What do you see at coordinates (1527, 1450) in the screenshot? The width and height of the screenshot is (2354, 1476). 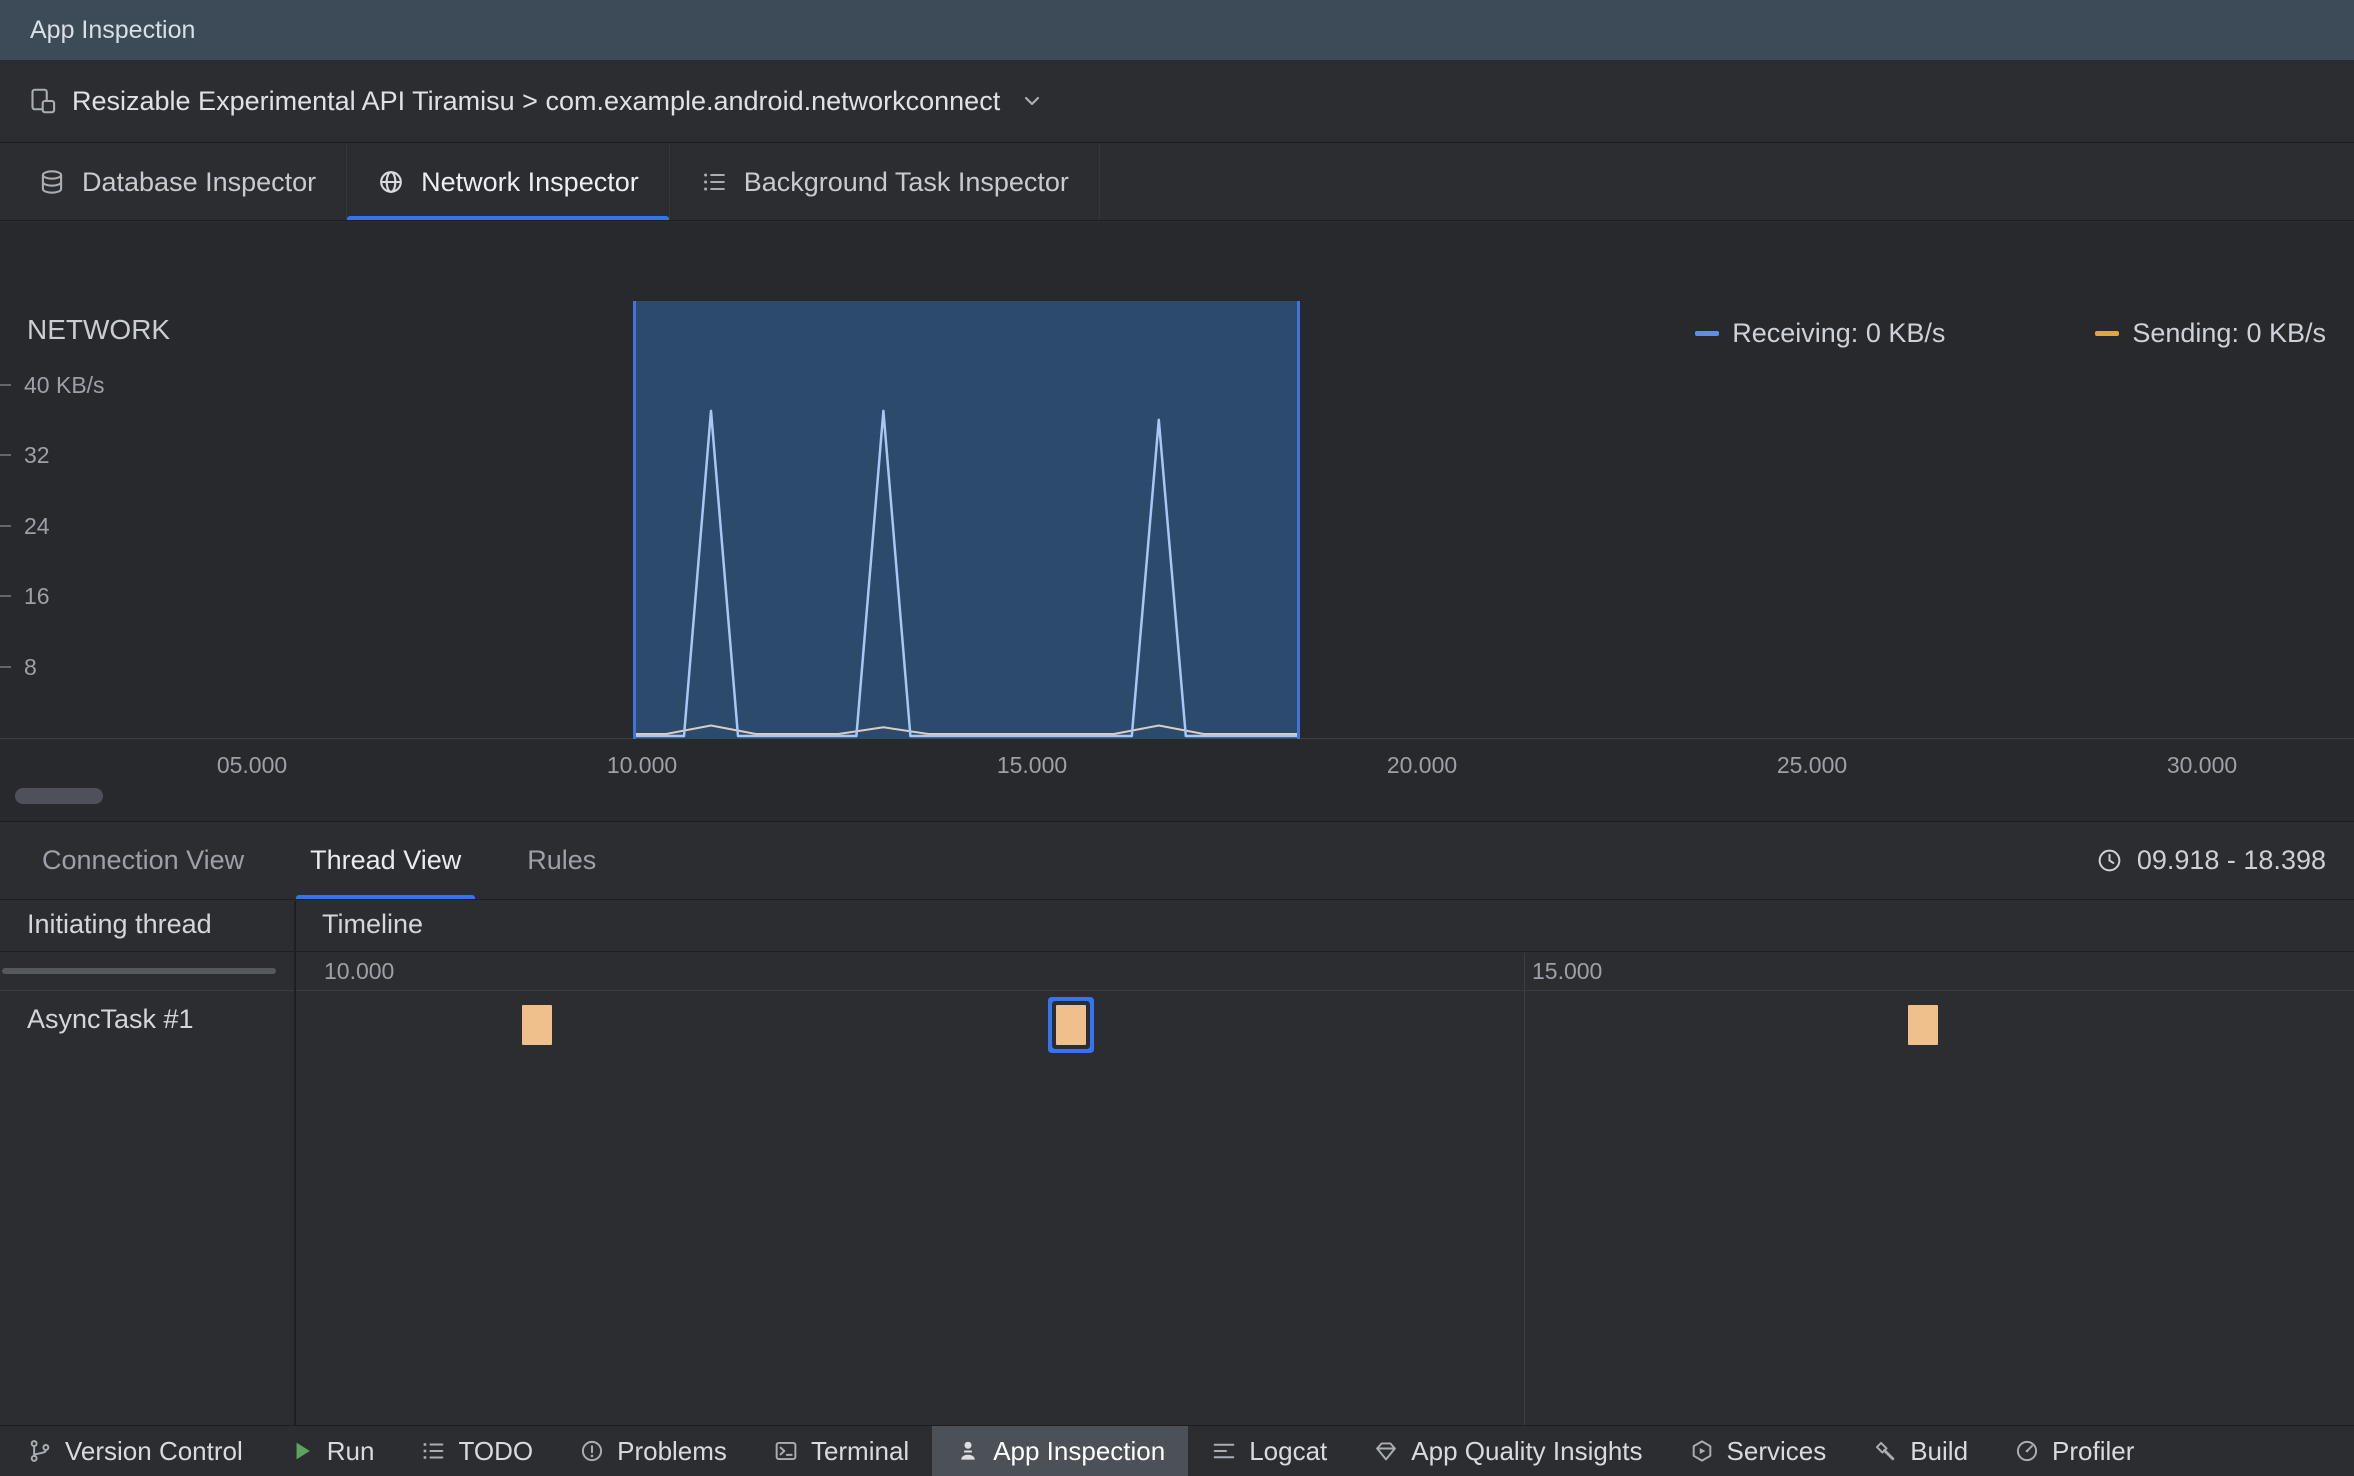 I see `tool-window-button-label: App Quality Insights` at bounding box center [1527, 1450].